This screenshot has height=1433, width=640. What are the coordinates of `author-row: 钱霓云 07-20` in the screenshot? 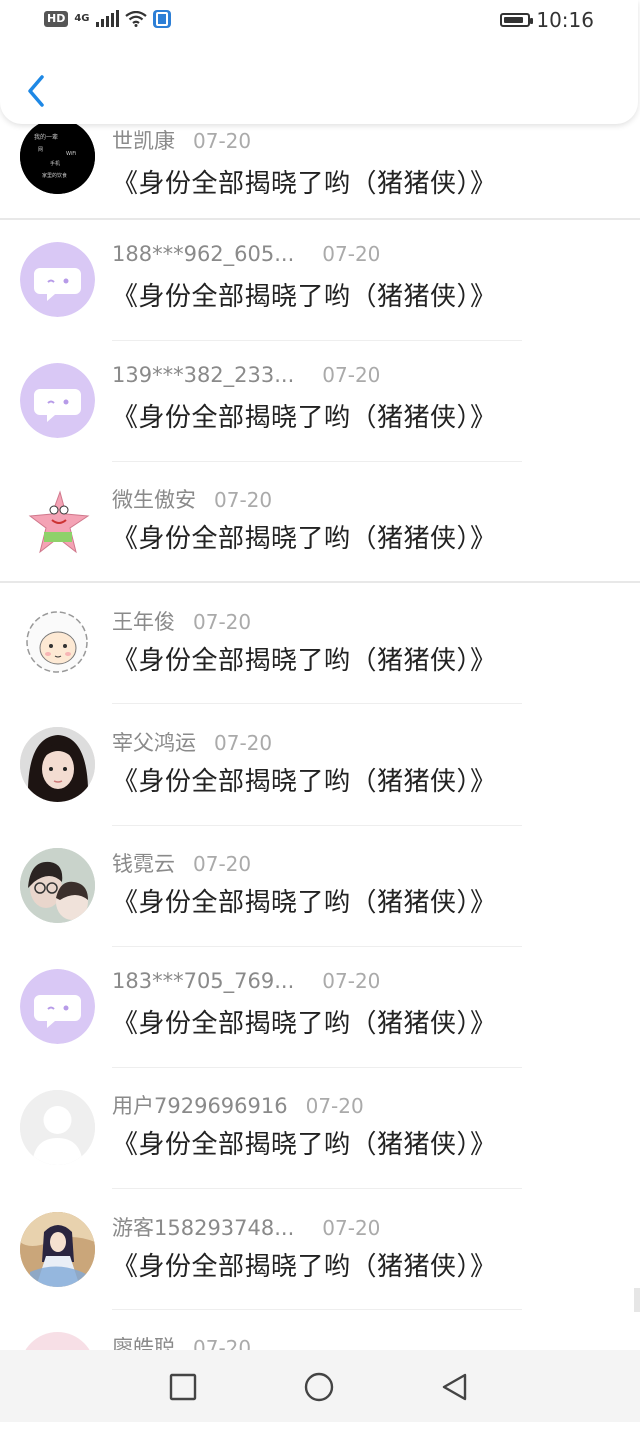 It's located at (181, 863).